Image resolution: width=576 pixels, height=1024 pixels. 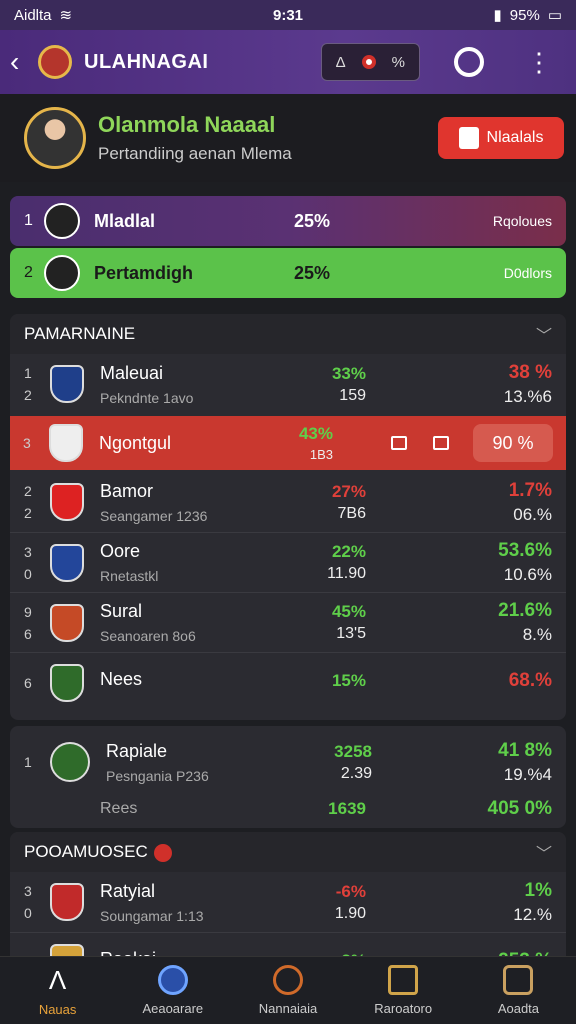 I want to click on profile-action-button: Nlaalals, so click(x=501, y=138).